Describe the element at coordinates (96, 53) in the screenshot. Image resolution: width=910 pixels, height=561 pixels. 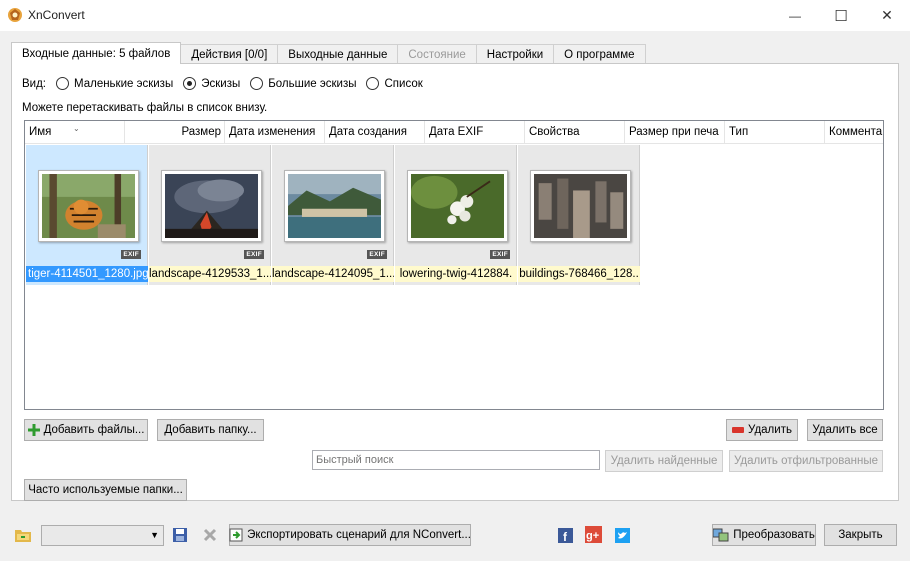
I see `tab-input: Входные данные: 5 файлов` at that location.